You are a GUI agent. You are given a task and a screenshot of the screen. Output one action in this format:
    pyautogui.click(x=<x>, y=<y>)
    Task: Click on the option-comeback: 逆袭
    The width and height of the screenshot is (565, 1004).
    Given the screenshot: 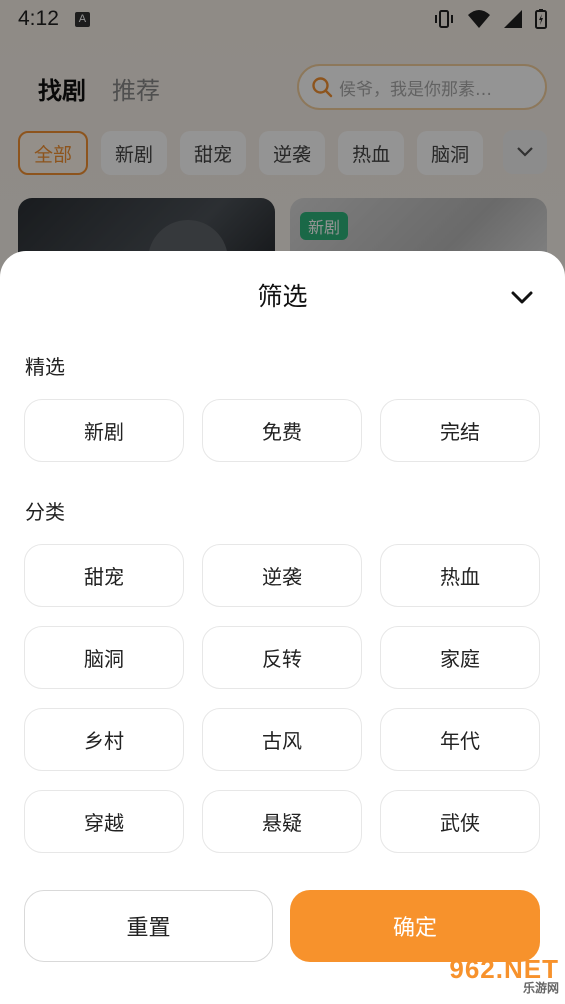 What is the action you would take?
    pyautogui.click(x=282, y=575)
    